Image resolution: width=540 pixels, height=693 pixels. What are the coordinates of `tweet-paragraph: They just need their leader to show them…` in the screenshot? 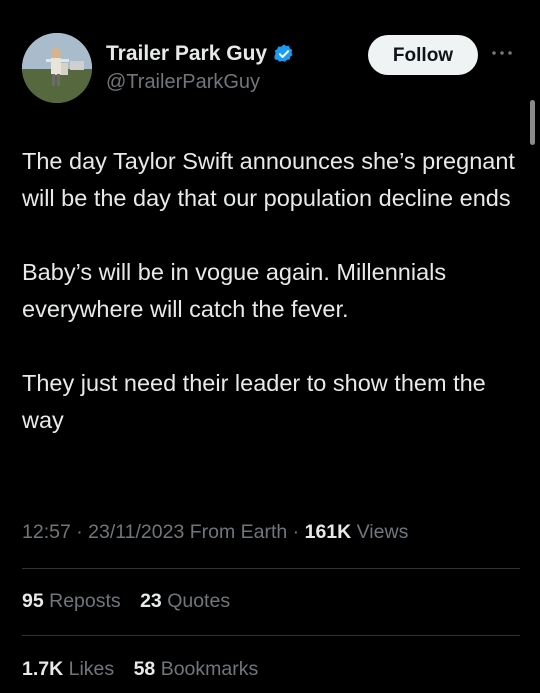 It's located at (254, 401).